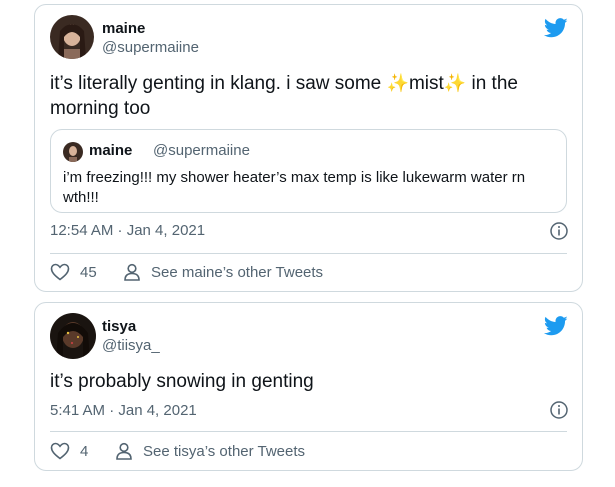  I want to click on quoted-author-name: maine, so click(111, 150).